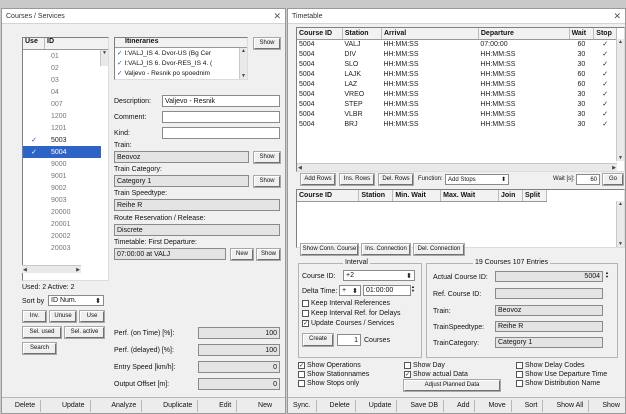 Image resolution: width=626 pixels, height=414 pixels. I want to click on id-list-row: 9002, so click(62, 188).